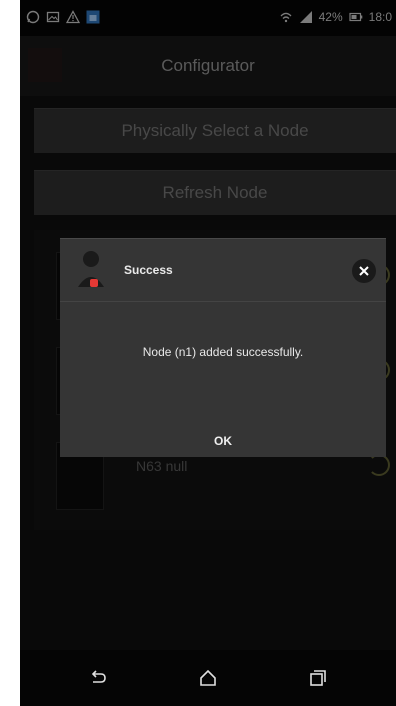 This screenshot has height=706, width=396. What do you see at coordinates (148, 270) in the screenshot?
I see `dialog-title: Success` at bounding box center [148, 270].